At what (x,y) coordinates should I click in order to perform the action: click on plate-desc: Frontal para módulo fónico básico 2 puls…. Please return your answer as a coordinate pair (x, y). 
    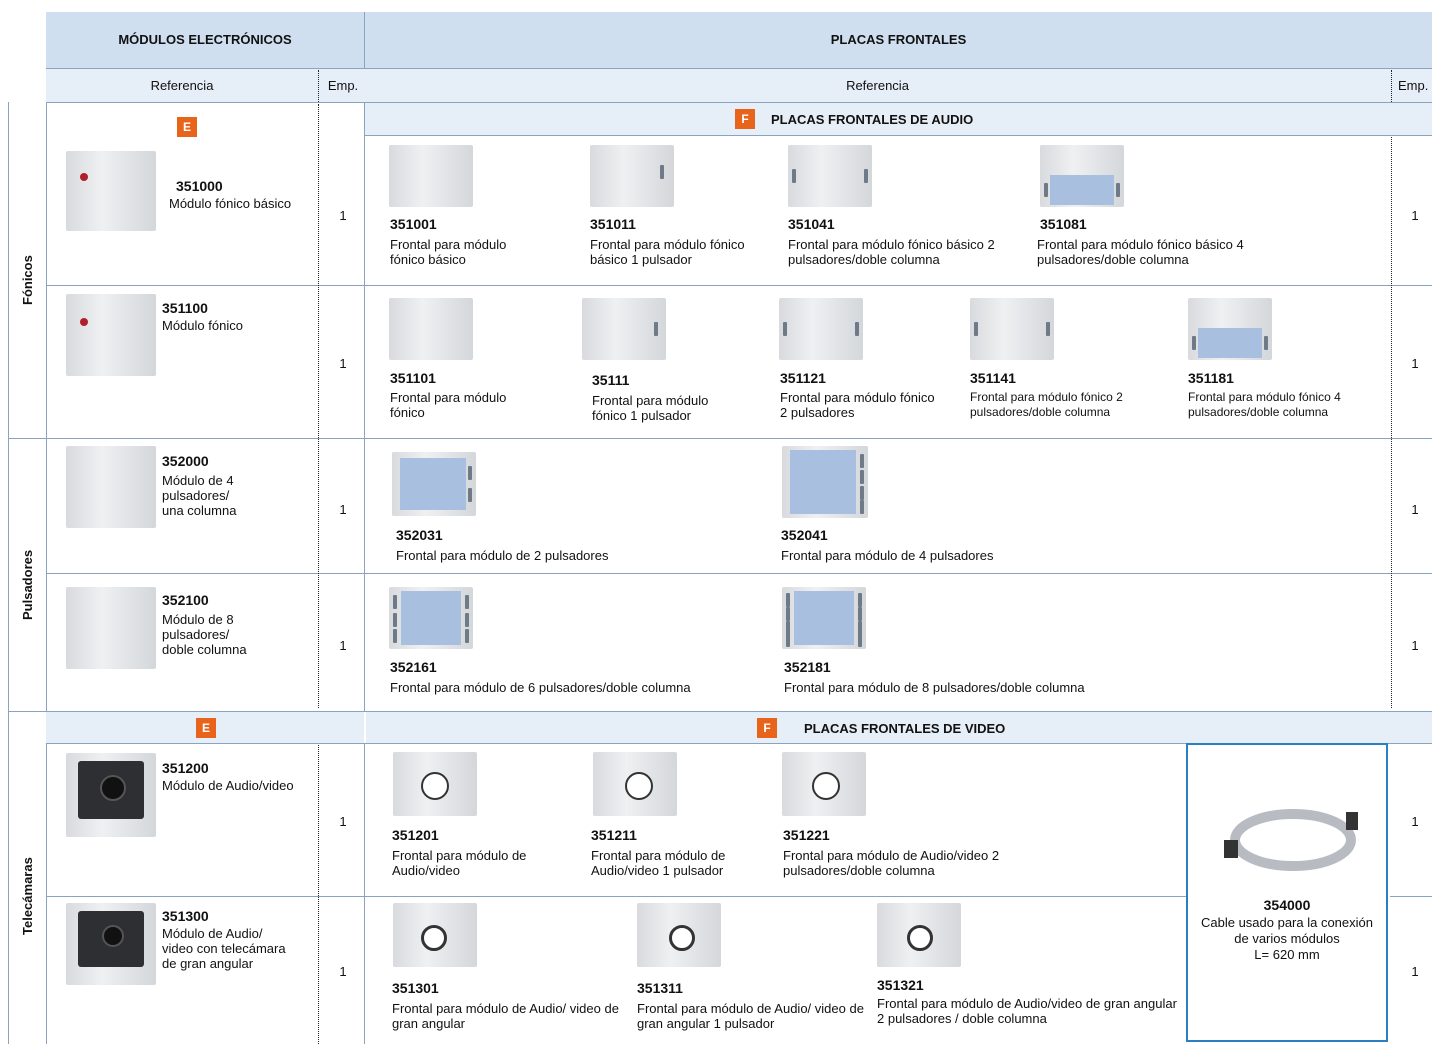
    Looking at the image, I should click on (891, 252).